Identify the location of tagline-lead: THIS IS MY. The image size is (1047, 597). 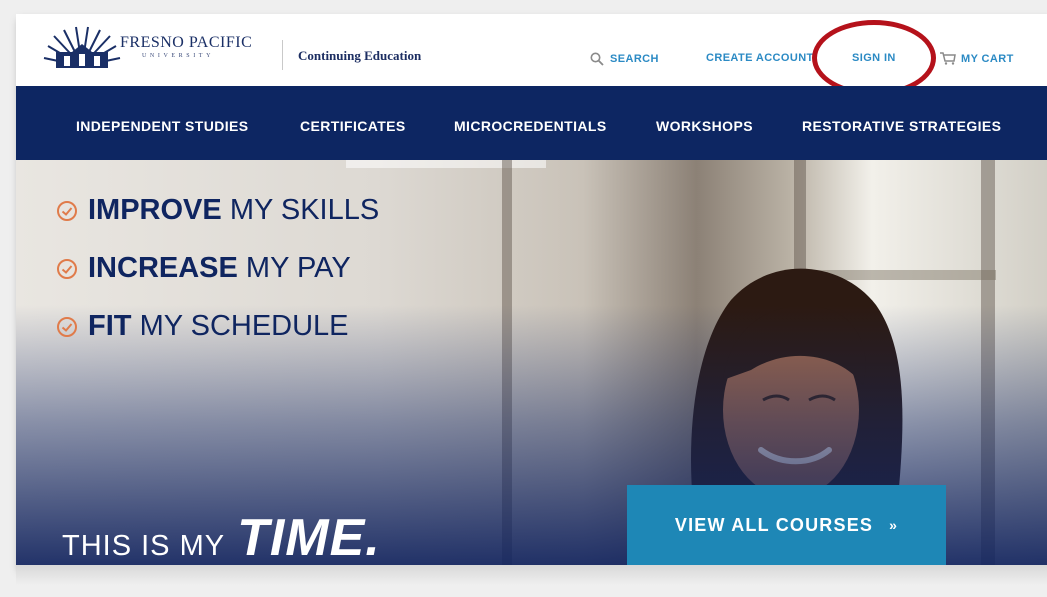
(144, 546).